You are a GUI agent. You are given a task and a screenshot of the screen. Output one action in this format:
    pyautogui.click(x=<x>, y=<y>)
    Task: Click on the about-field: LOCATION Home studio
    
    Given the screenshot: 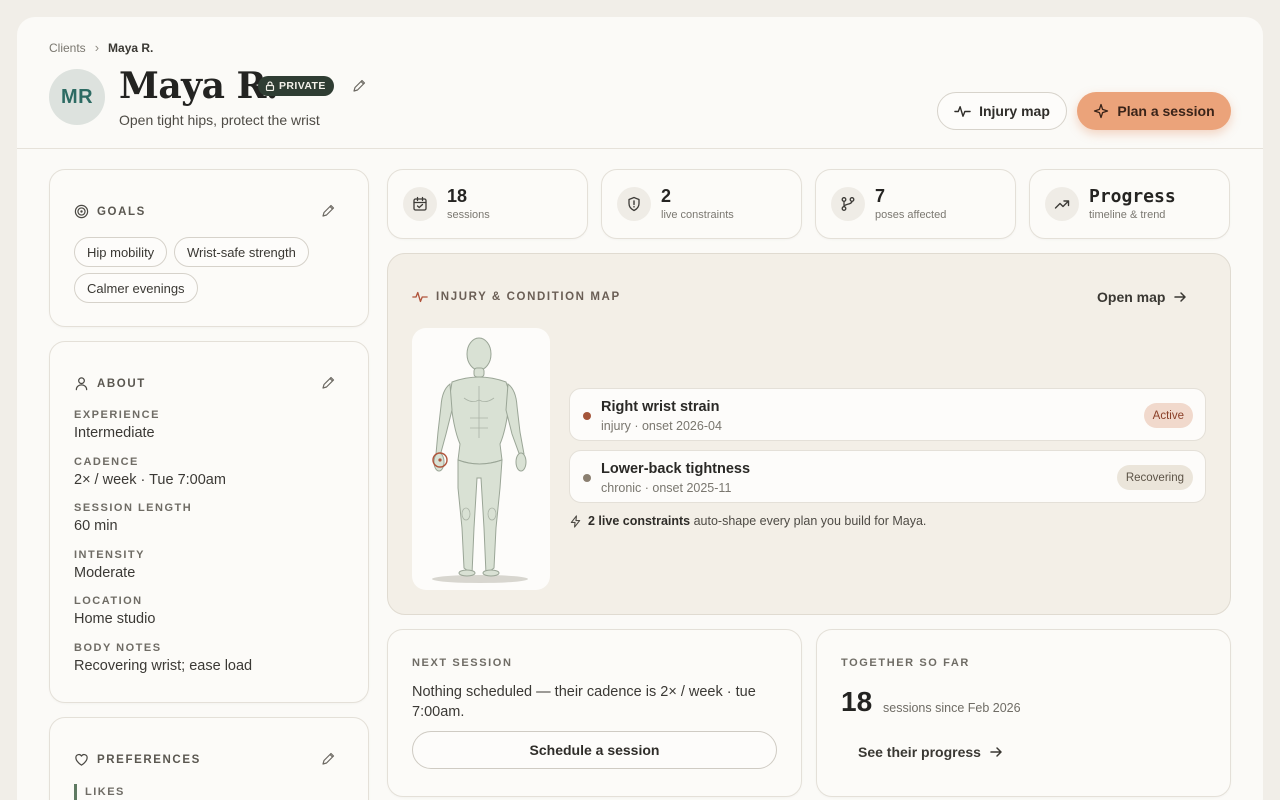 What is the action you would take?
    pyautogui.click(x=114, y=611)
    